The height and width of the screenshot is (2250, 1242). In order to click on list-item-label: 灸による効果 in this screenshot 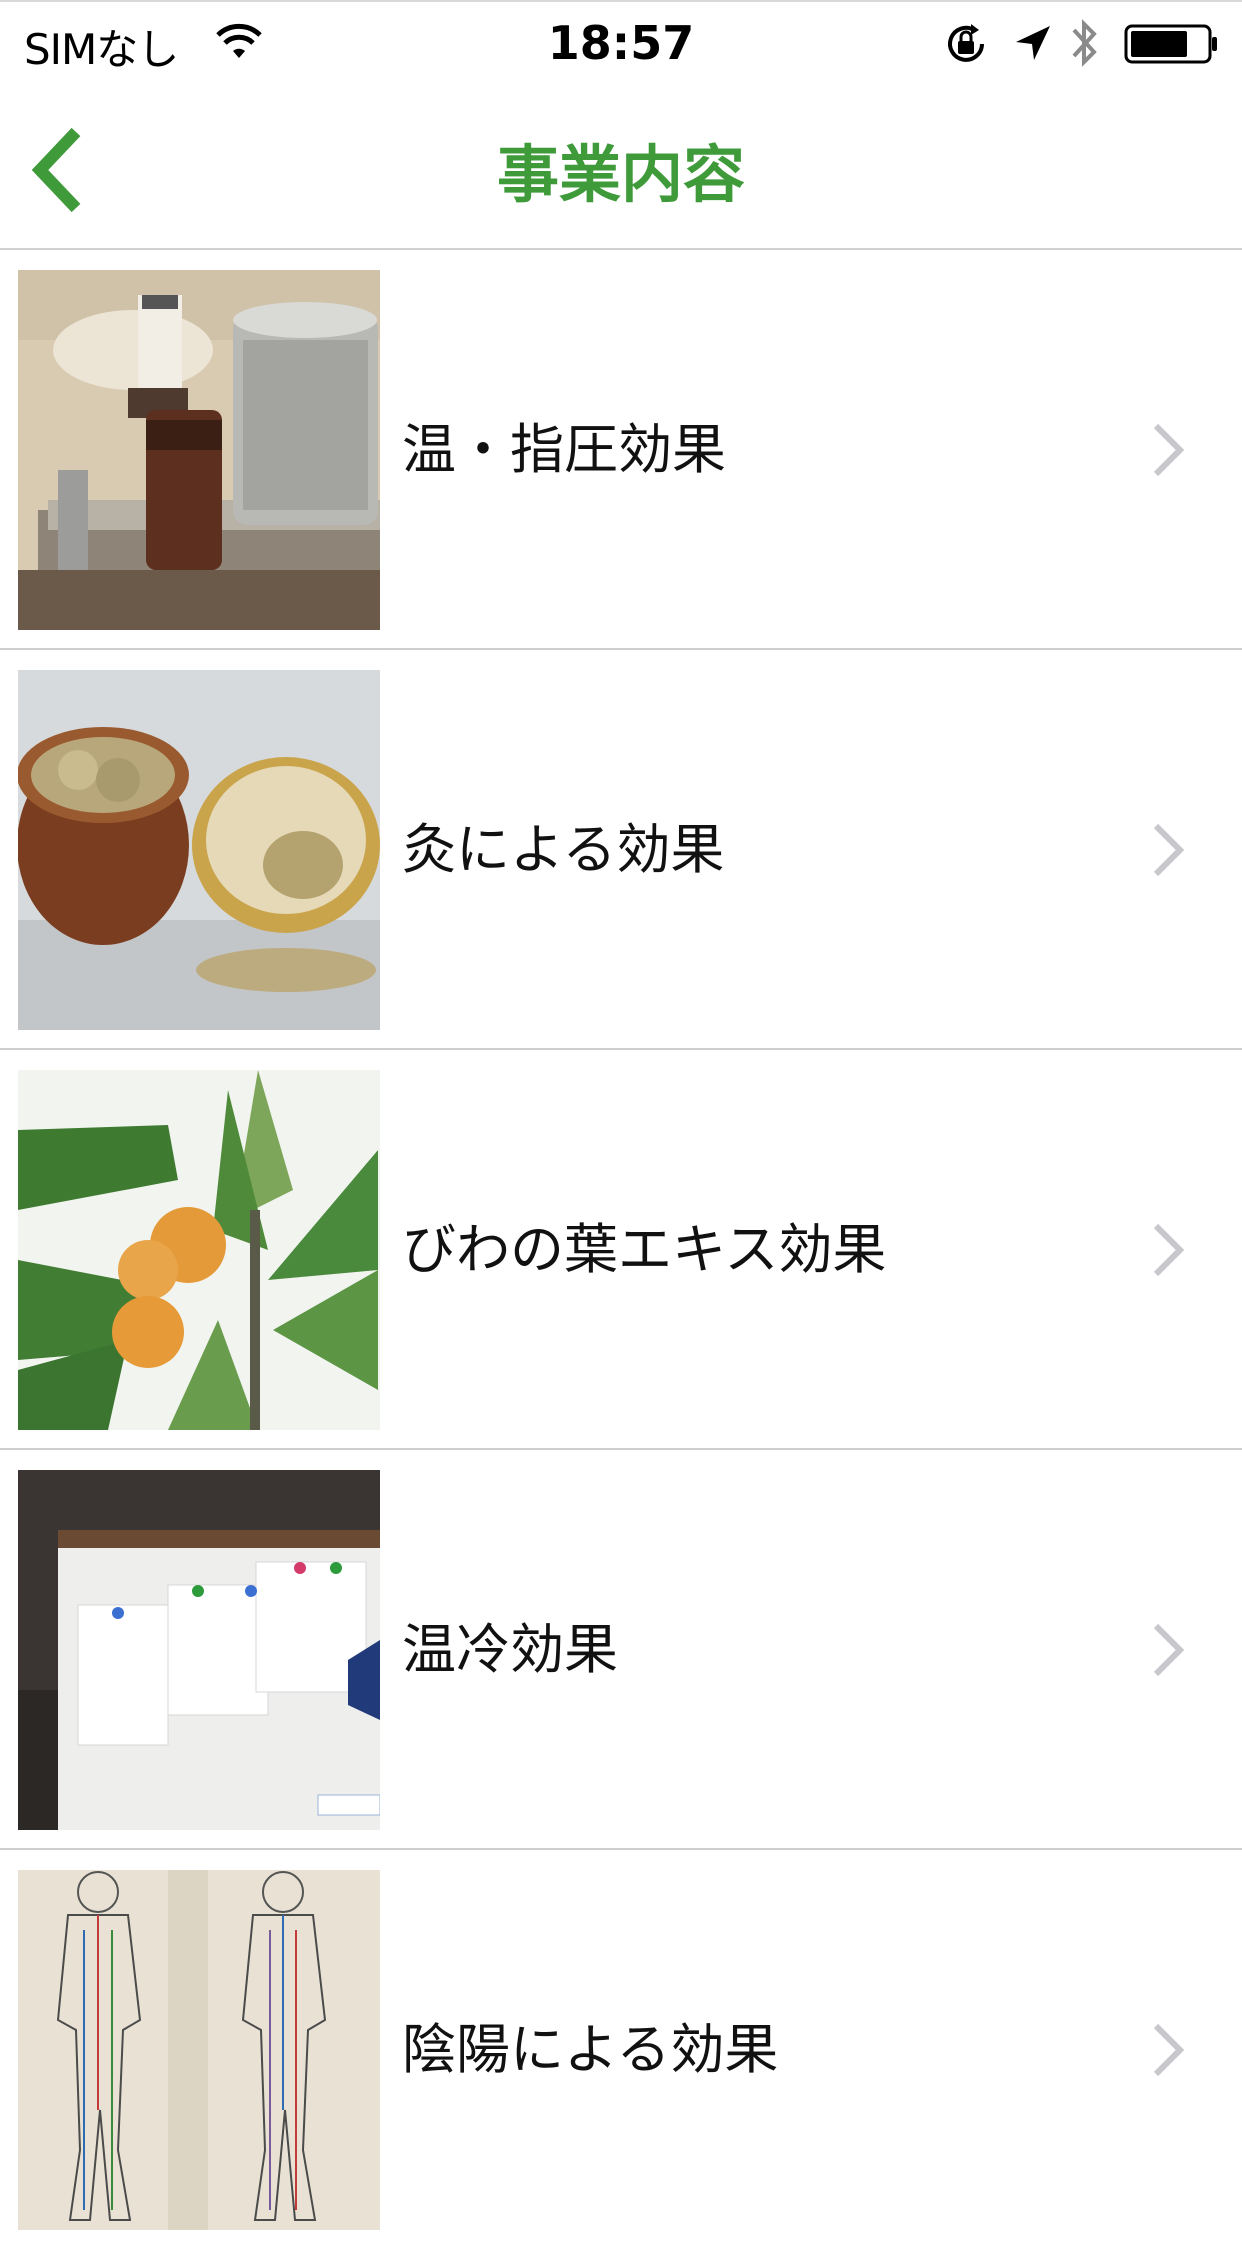, I will do `click(563, 849)`.